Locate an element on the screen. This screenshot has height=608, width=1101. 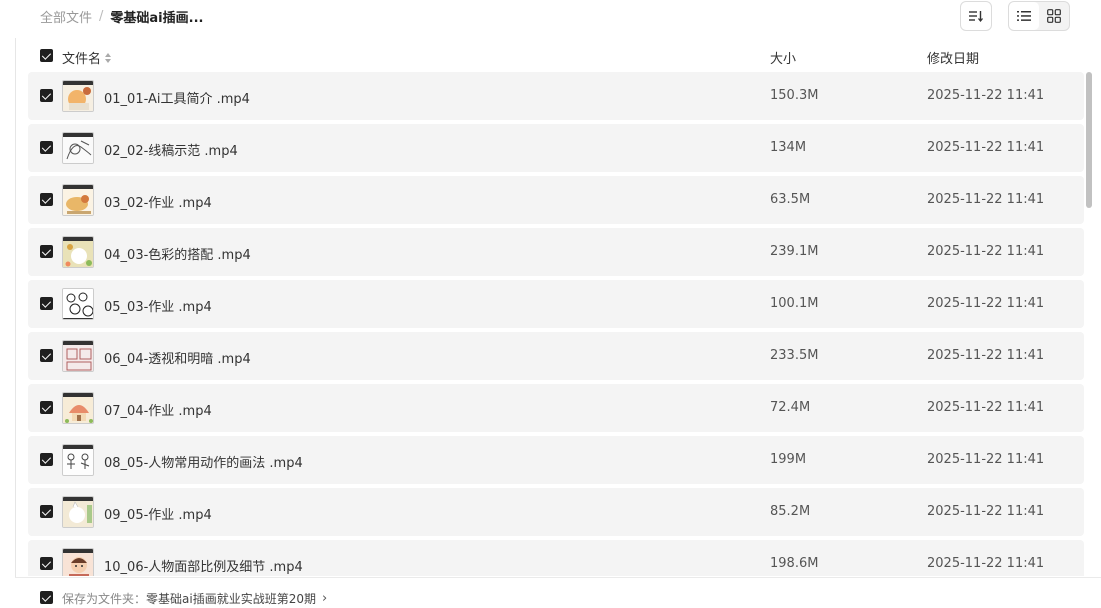
file-name: 08_05-人物常用动作的画法 .mp4 is located at coordinates (203, 461).